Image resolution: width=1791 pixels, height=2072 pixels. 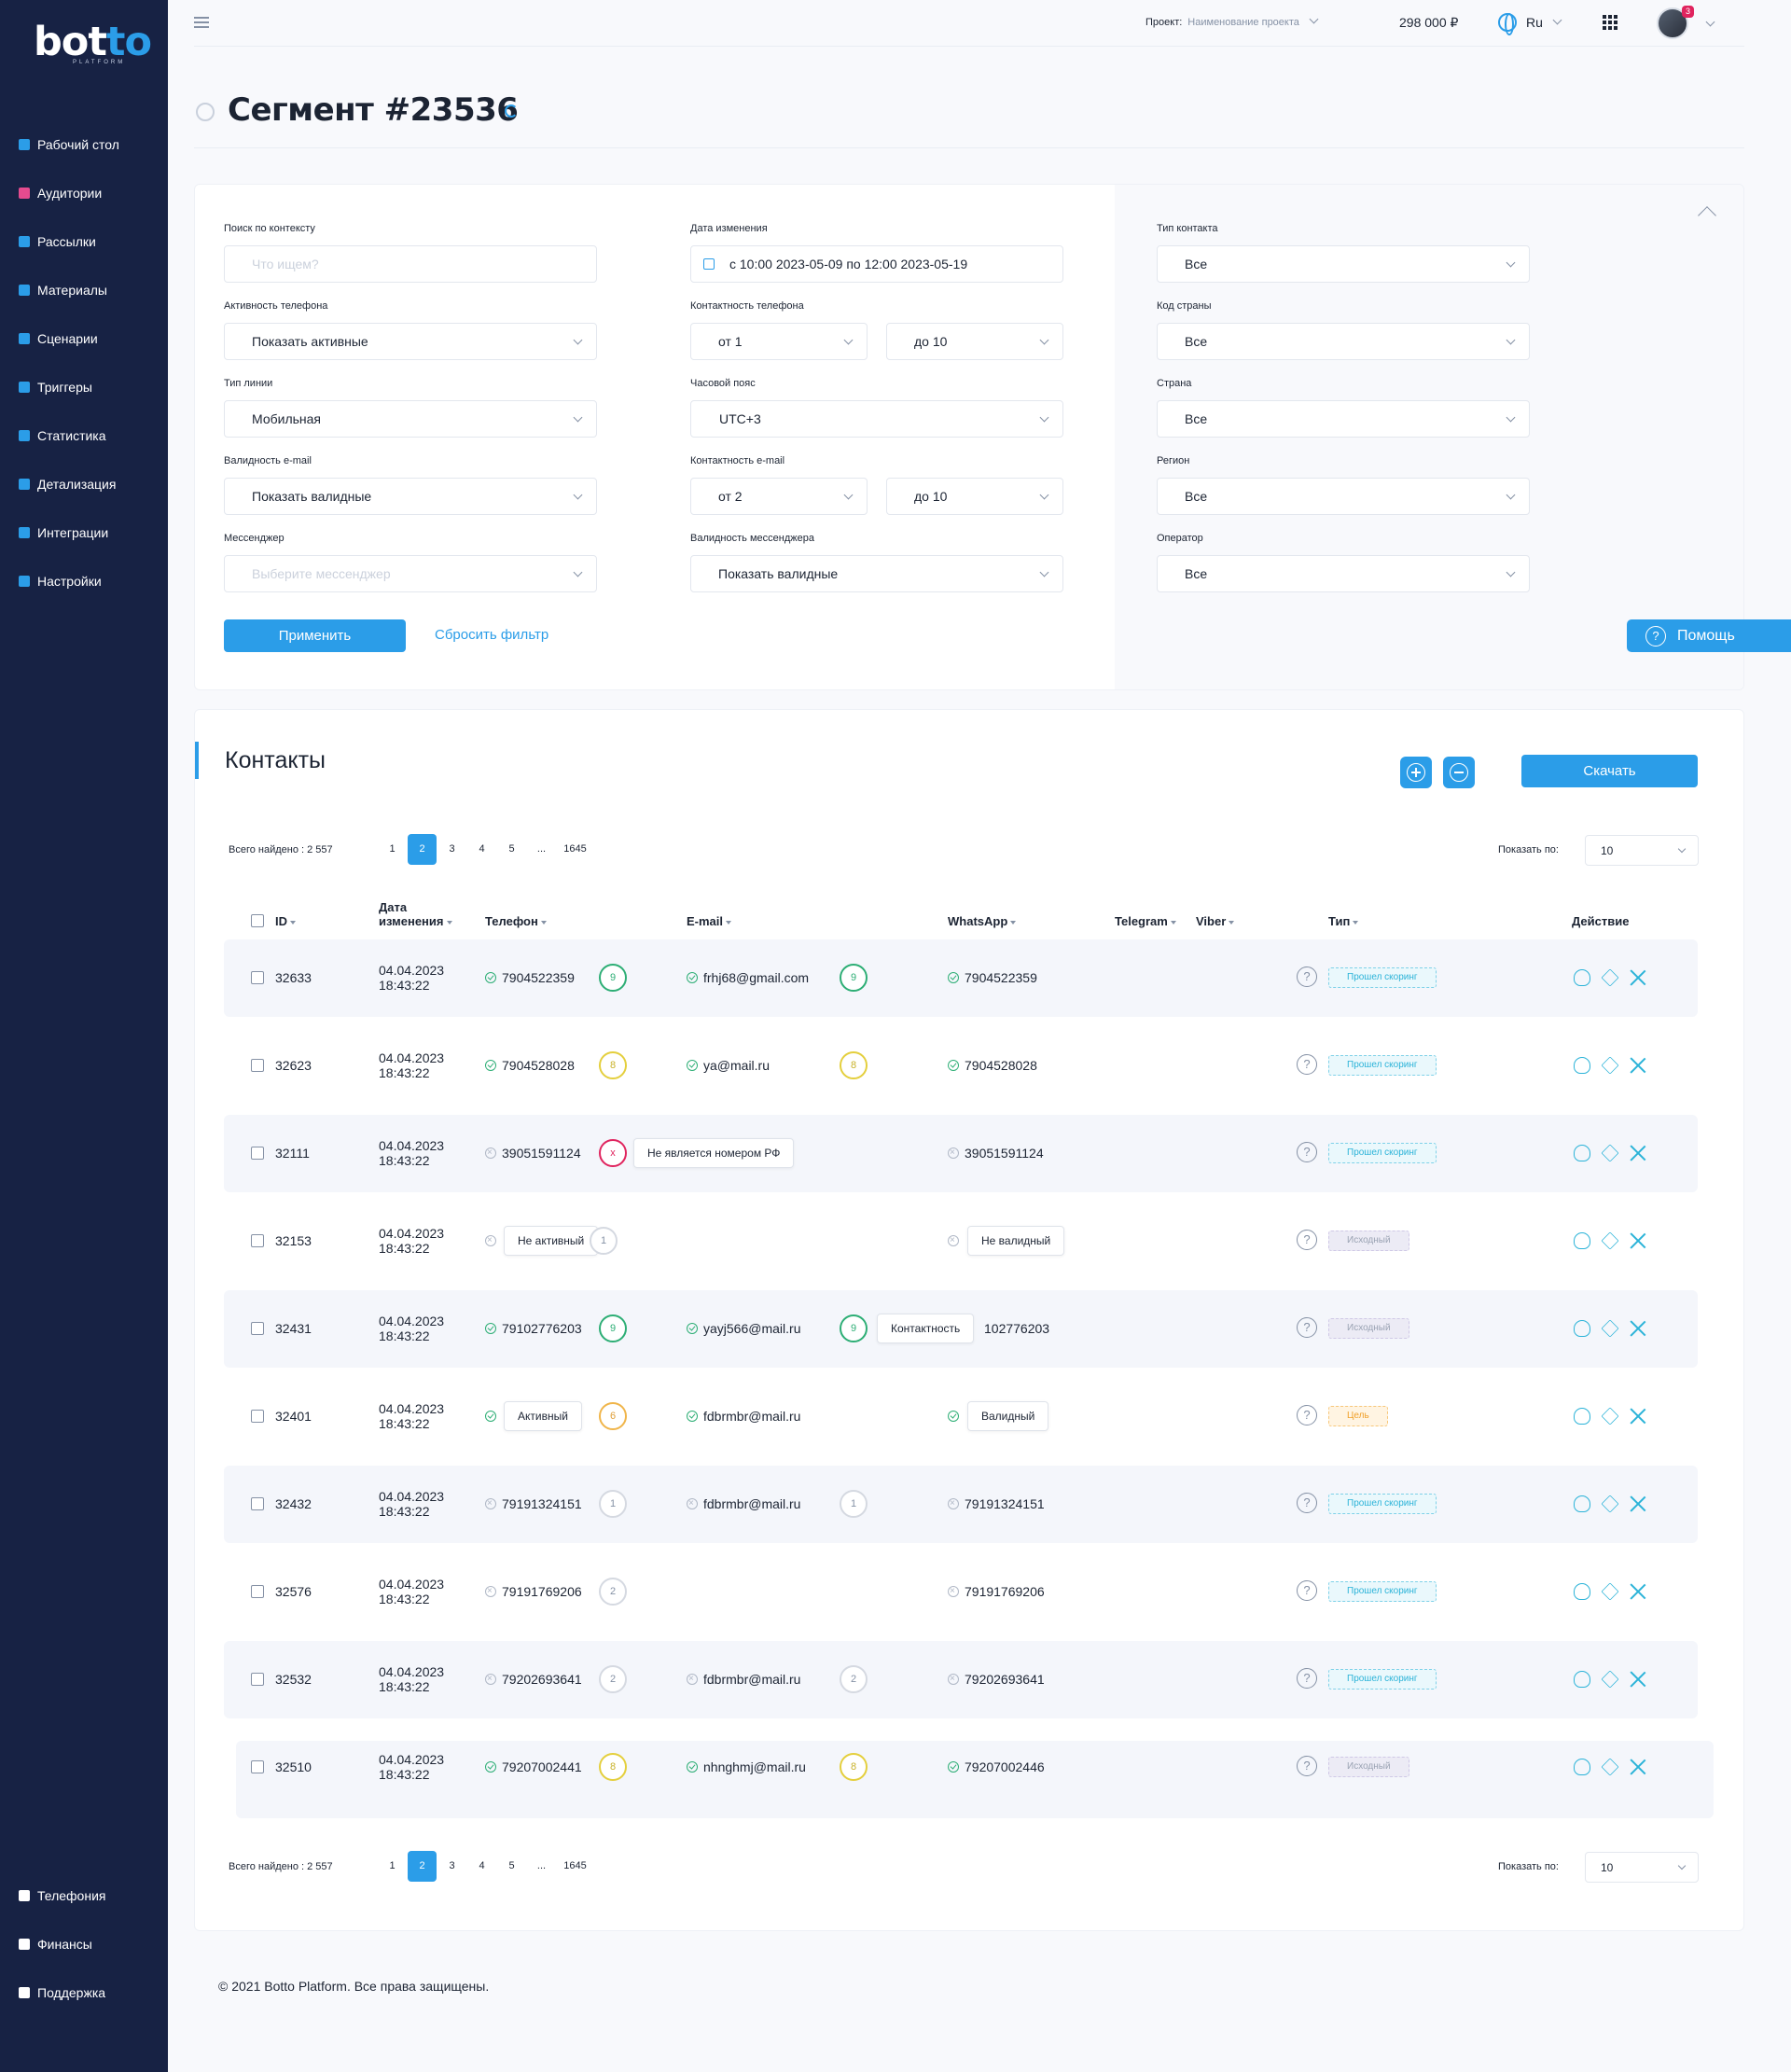 What do you see at coordinates (315, 635) in the screenshot?
I see `apply-button: Применить` at bounding box center [315, 635].